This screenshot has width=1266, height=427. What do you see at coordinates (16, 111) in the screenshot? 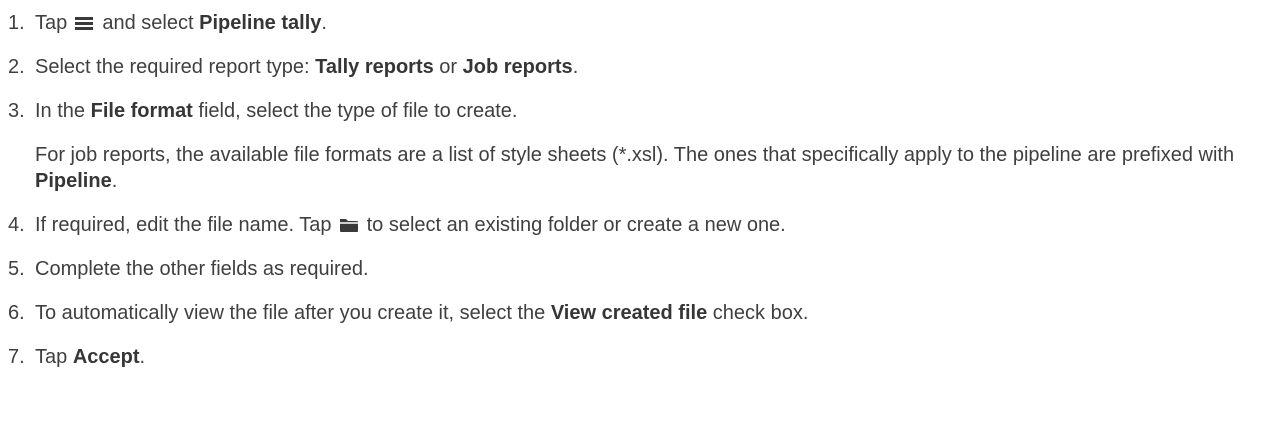
I see `step-number: 3.` at bounding box center [16, 111].